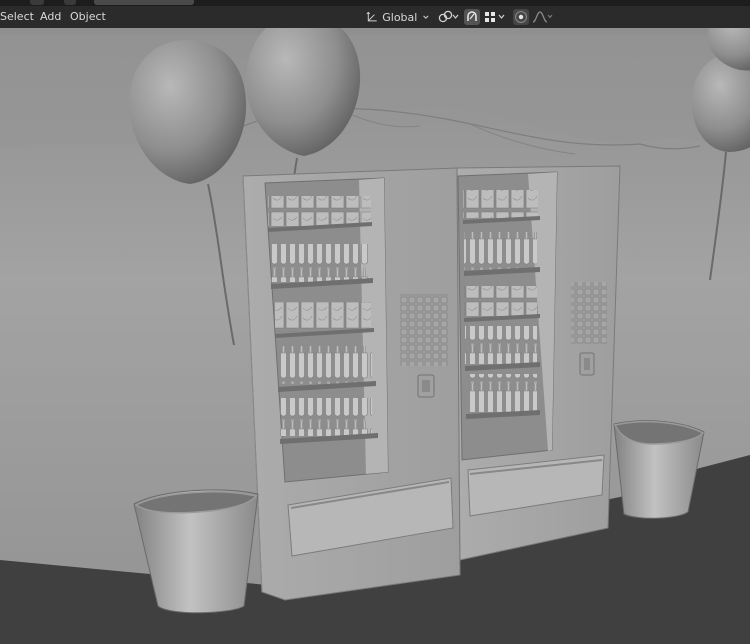  I want to click on transform-orientation-value: Global, so click(400, 17).